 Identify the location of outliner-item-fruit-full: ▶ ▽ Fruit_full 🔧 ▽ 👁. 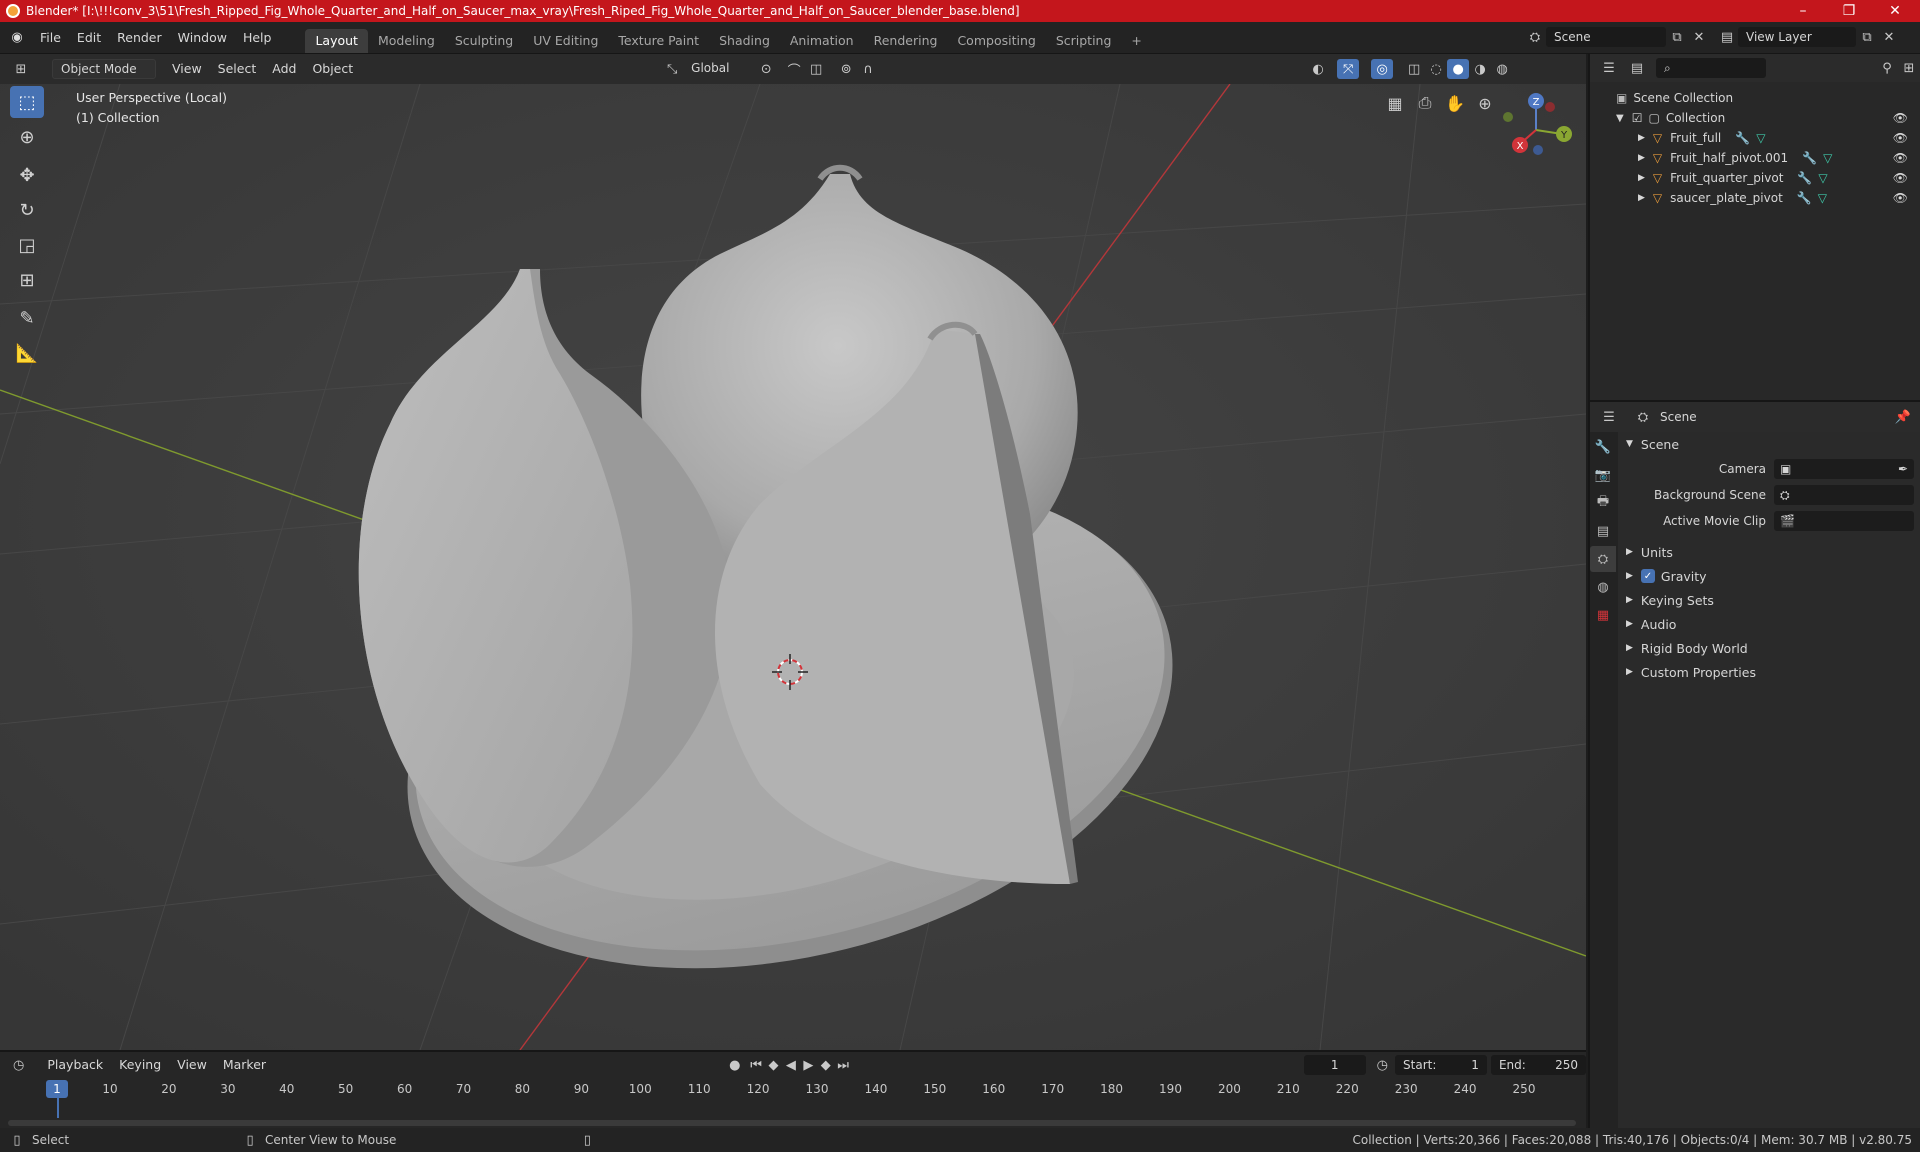
(1755, 138).